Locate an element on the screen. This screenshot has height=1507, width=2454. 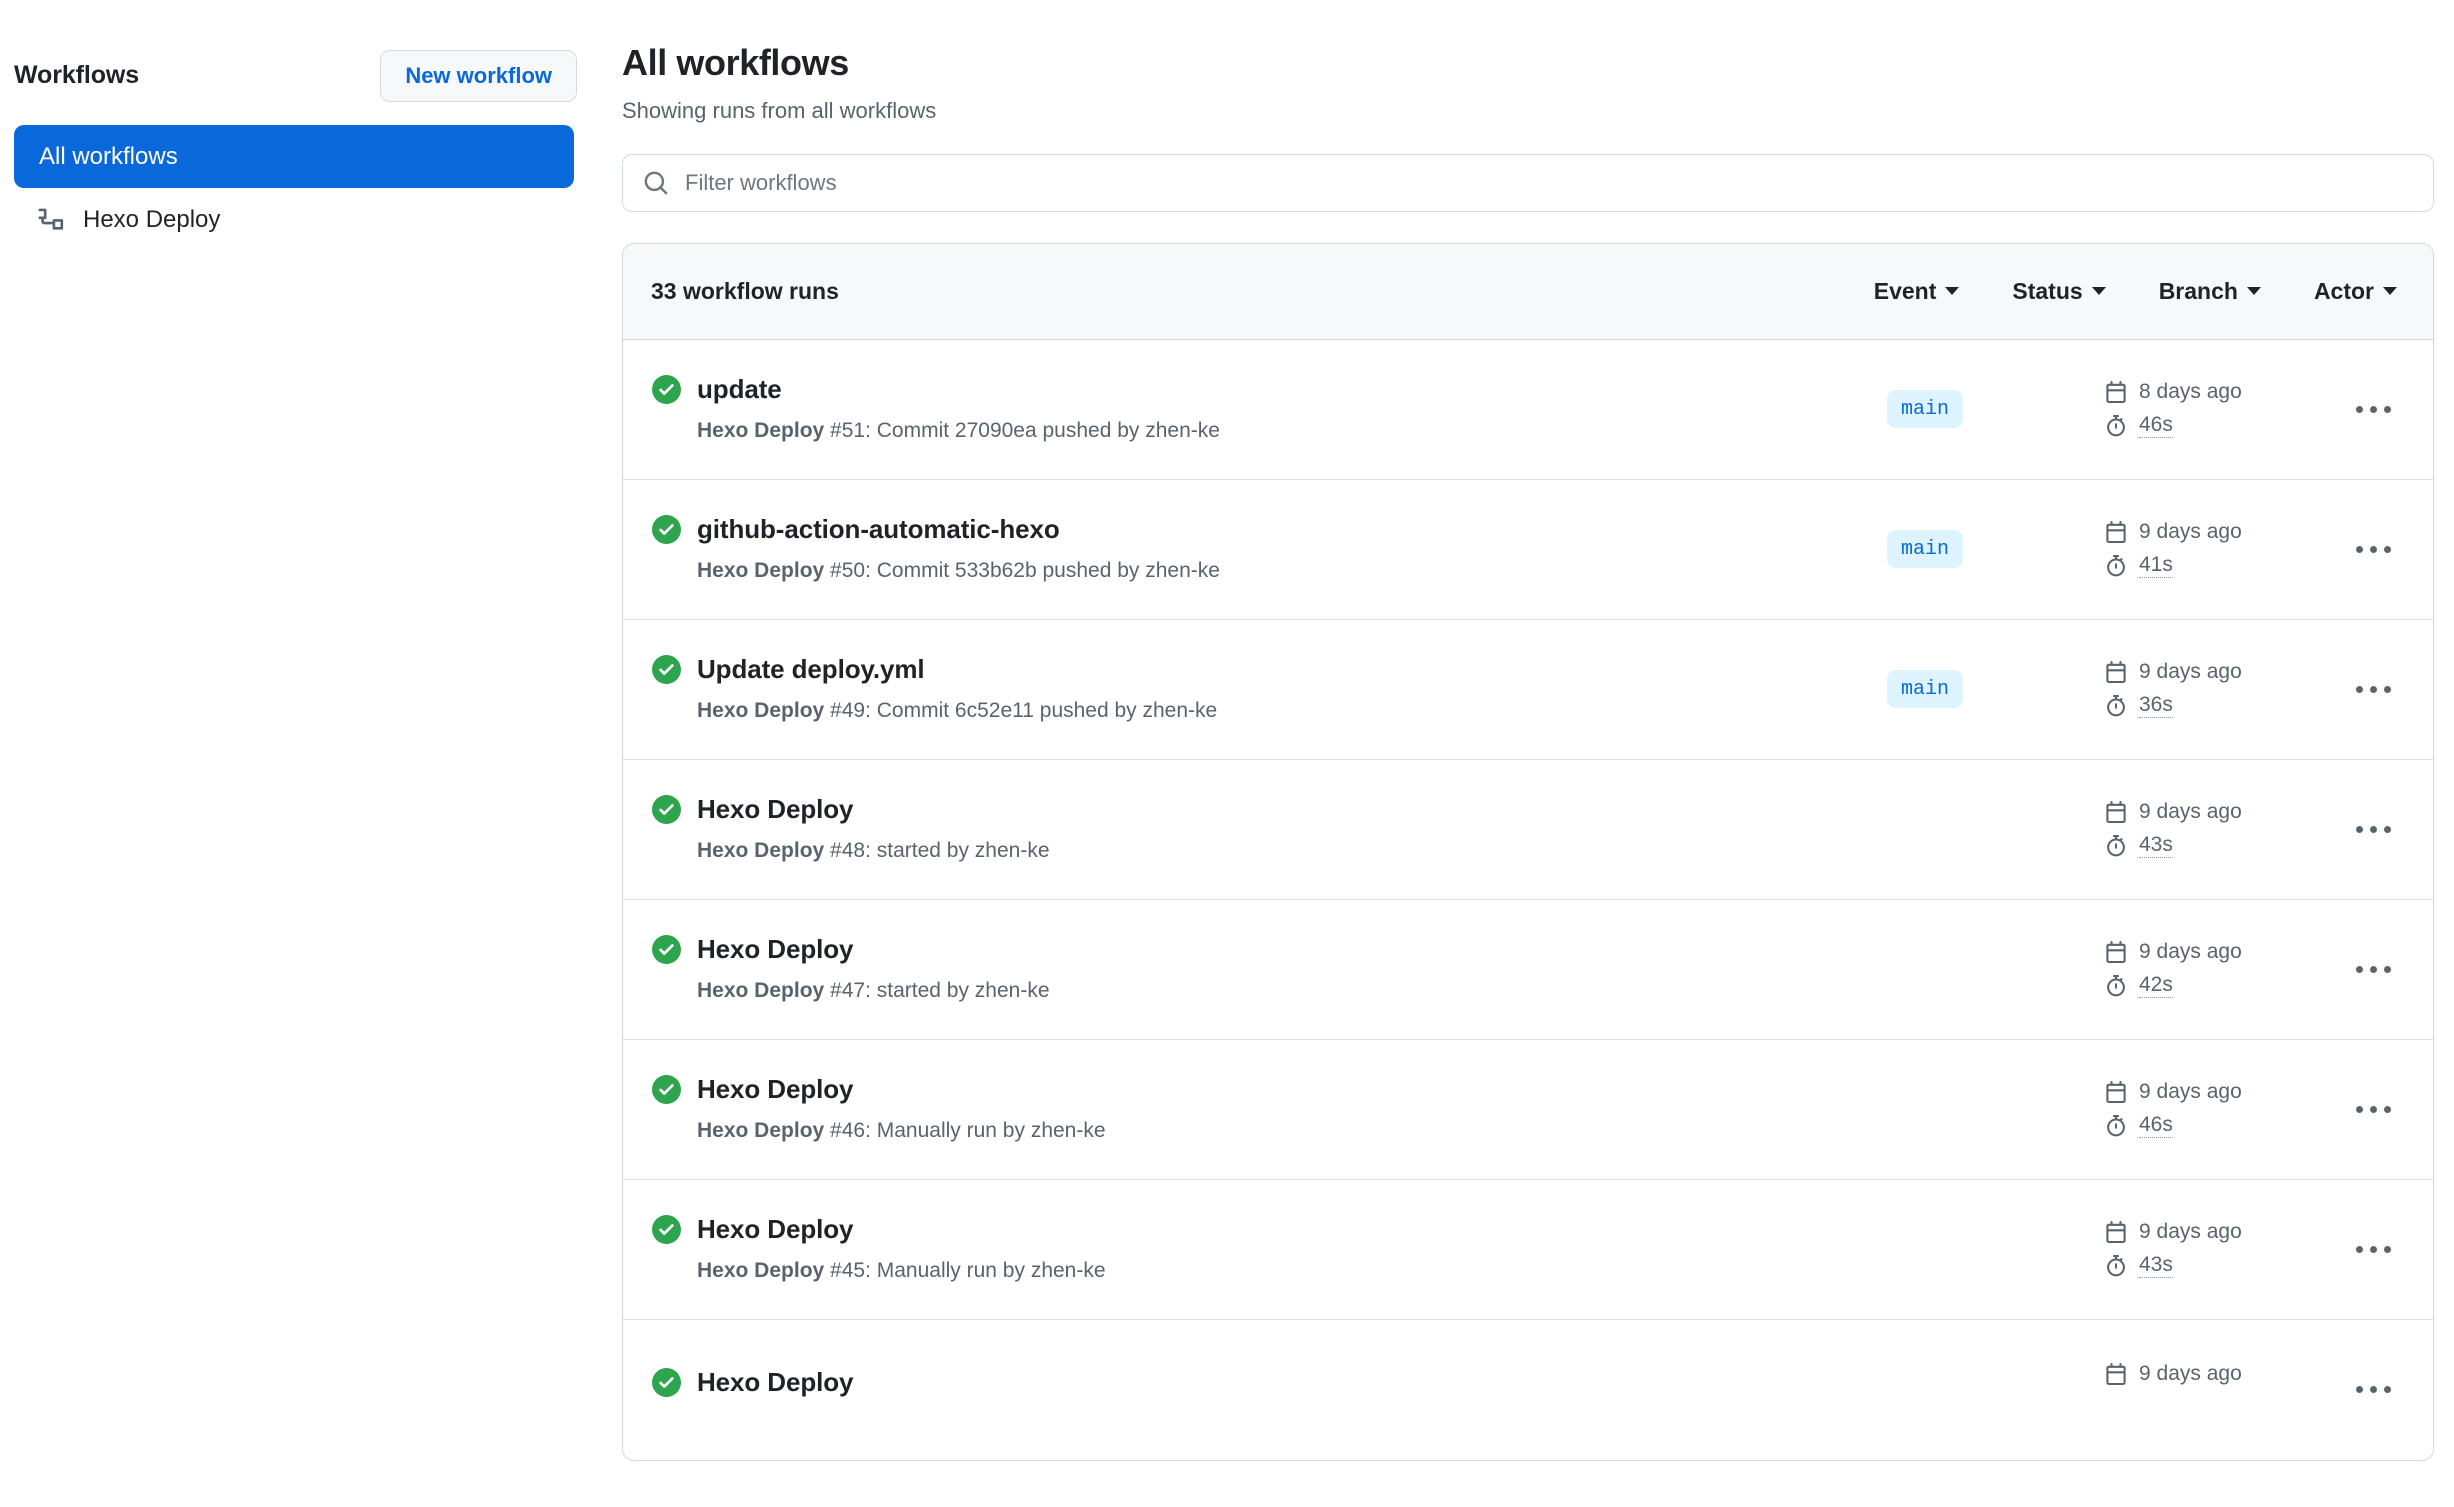
page-title: All workflows is located at coordinates (735, 62).